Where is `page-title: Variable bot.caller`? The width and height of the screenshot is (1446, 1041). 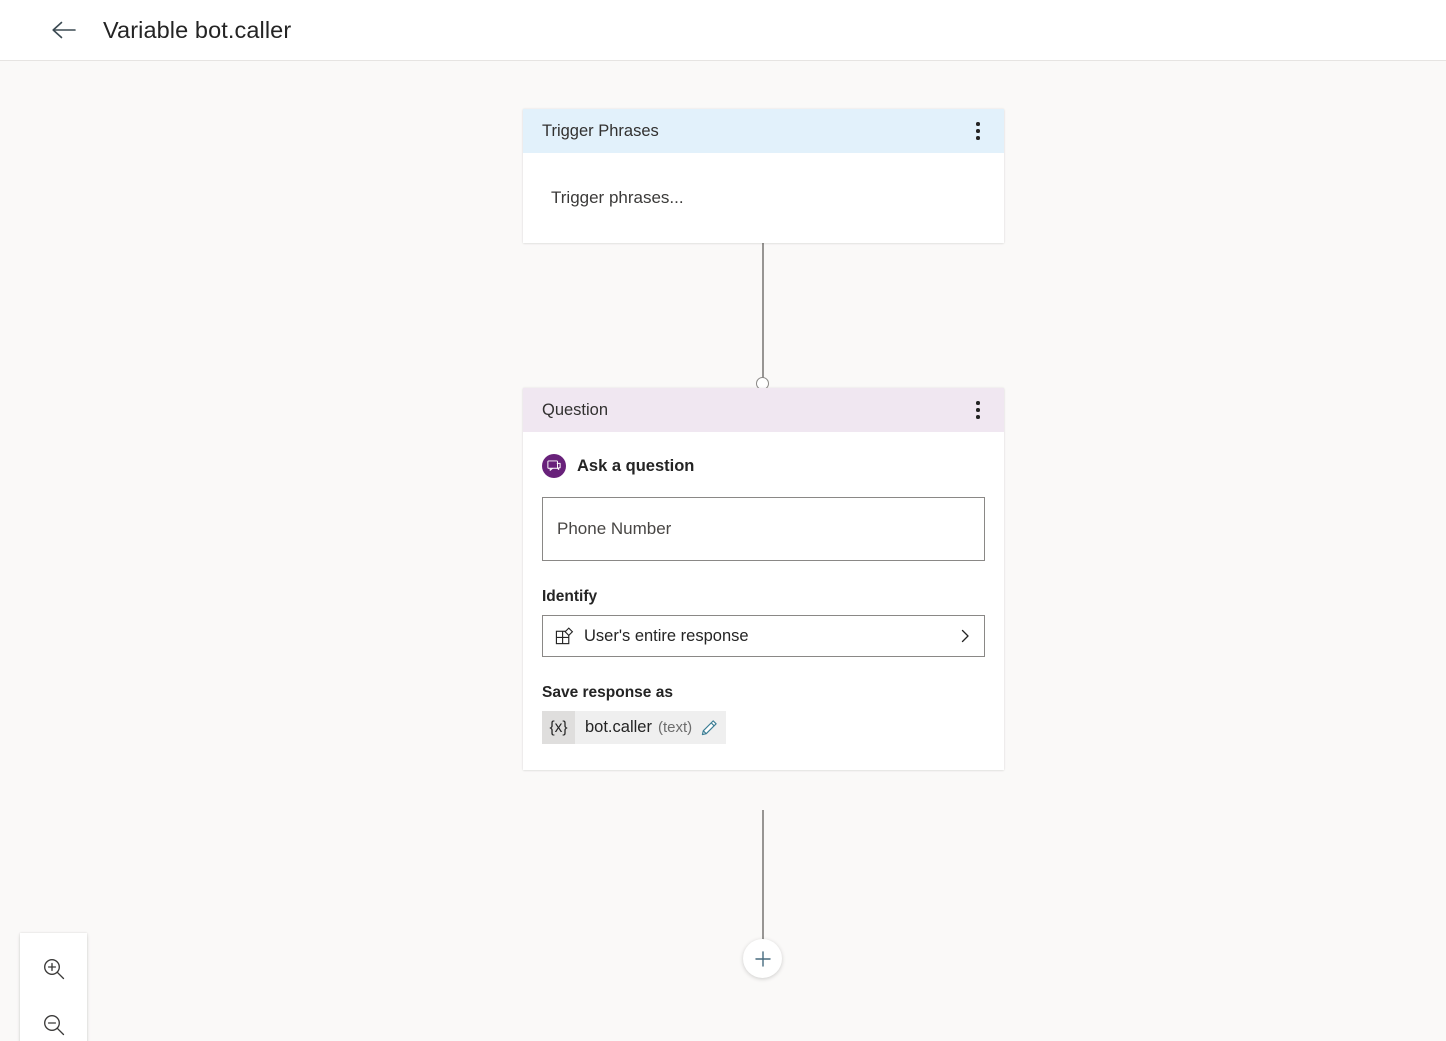
page-title: Variable bot.caller is located at coordinates (197, 29).